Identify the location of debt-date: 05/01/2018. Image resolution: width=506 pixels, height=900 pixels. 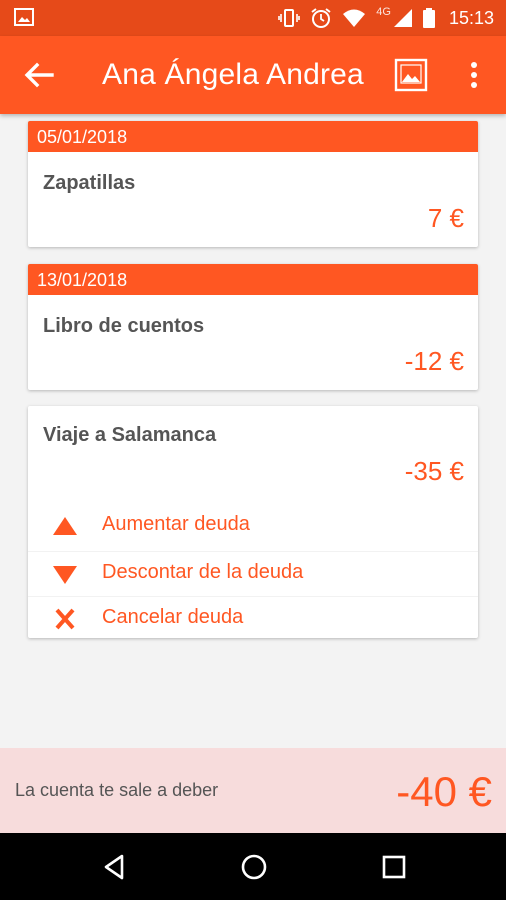
(253, 136).